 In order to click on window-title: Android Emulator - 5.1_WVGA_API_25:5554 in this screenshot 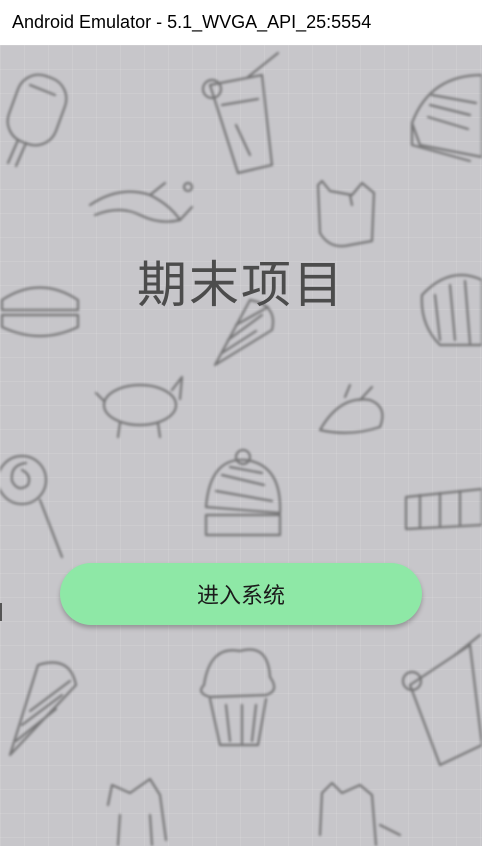, I will do `click(192, 22)`.